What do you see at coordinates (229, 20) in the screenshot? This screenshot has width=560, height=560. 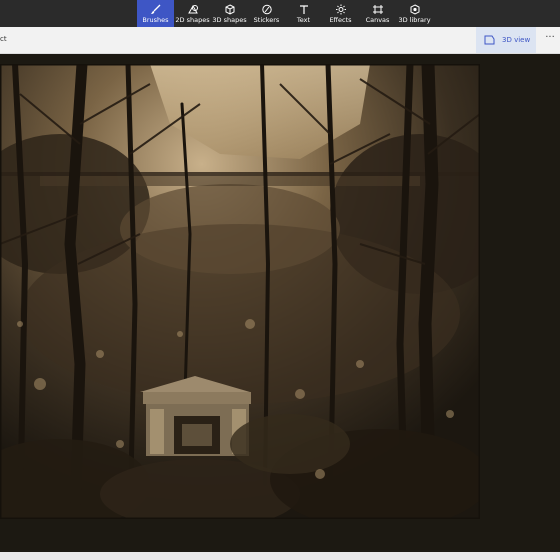 I see `3d-shapes-label: 3D shapes` at bounding box center [229, 20].